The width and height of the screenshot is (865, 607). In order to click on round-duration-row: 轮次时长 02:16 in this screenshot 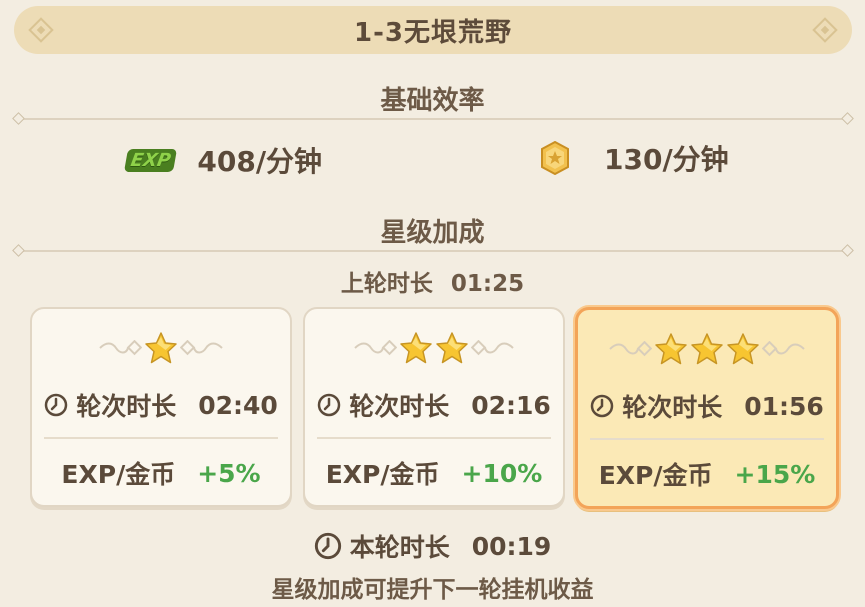, I will do `click(434, 405)`.